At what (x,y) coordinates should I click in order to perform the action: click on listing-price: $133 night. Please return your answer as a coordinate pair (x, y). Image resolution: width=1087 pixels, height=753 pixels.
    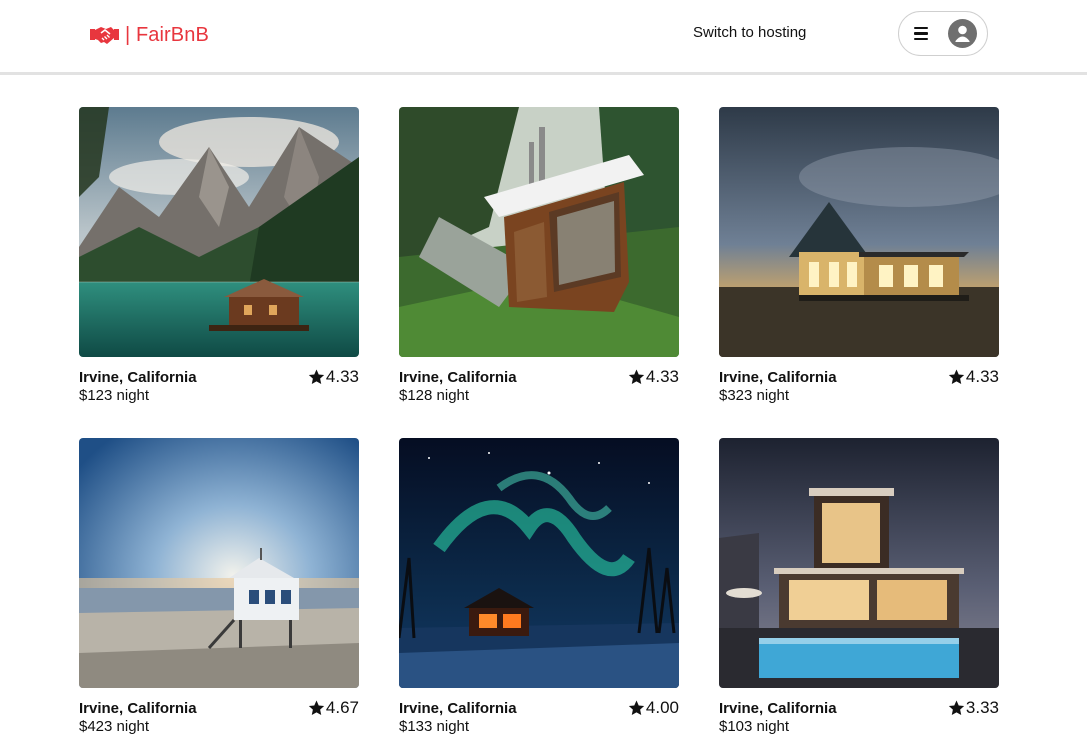
    Looking at the image, I should click on (434, 726).